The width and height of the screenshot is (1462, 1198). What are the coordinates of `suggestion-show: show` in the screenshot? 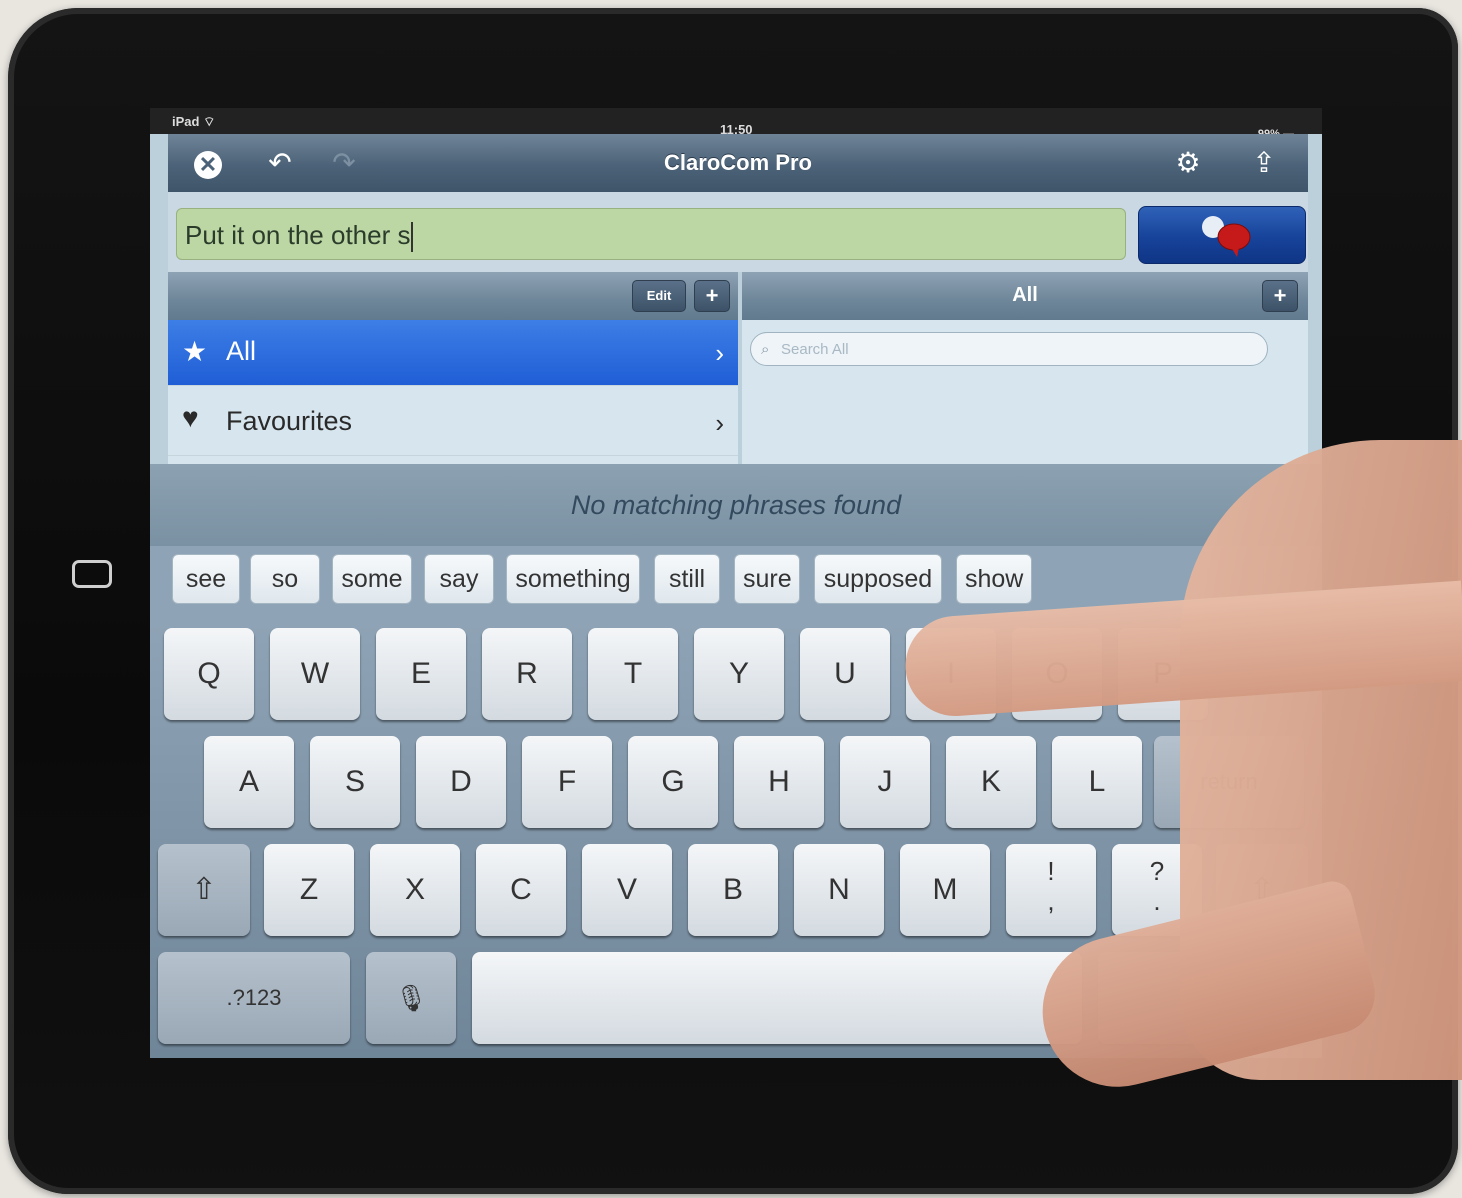 It's located at (994, 579).